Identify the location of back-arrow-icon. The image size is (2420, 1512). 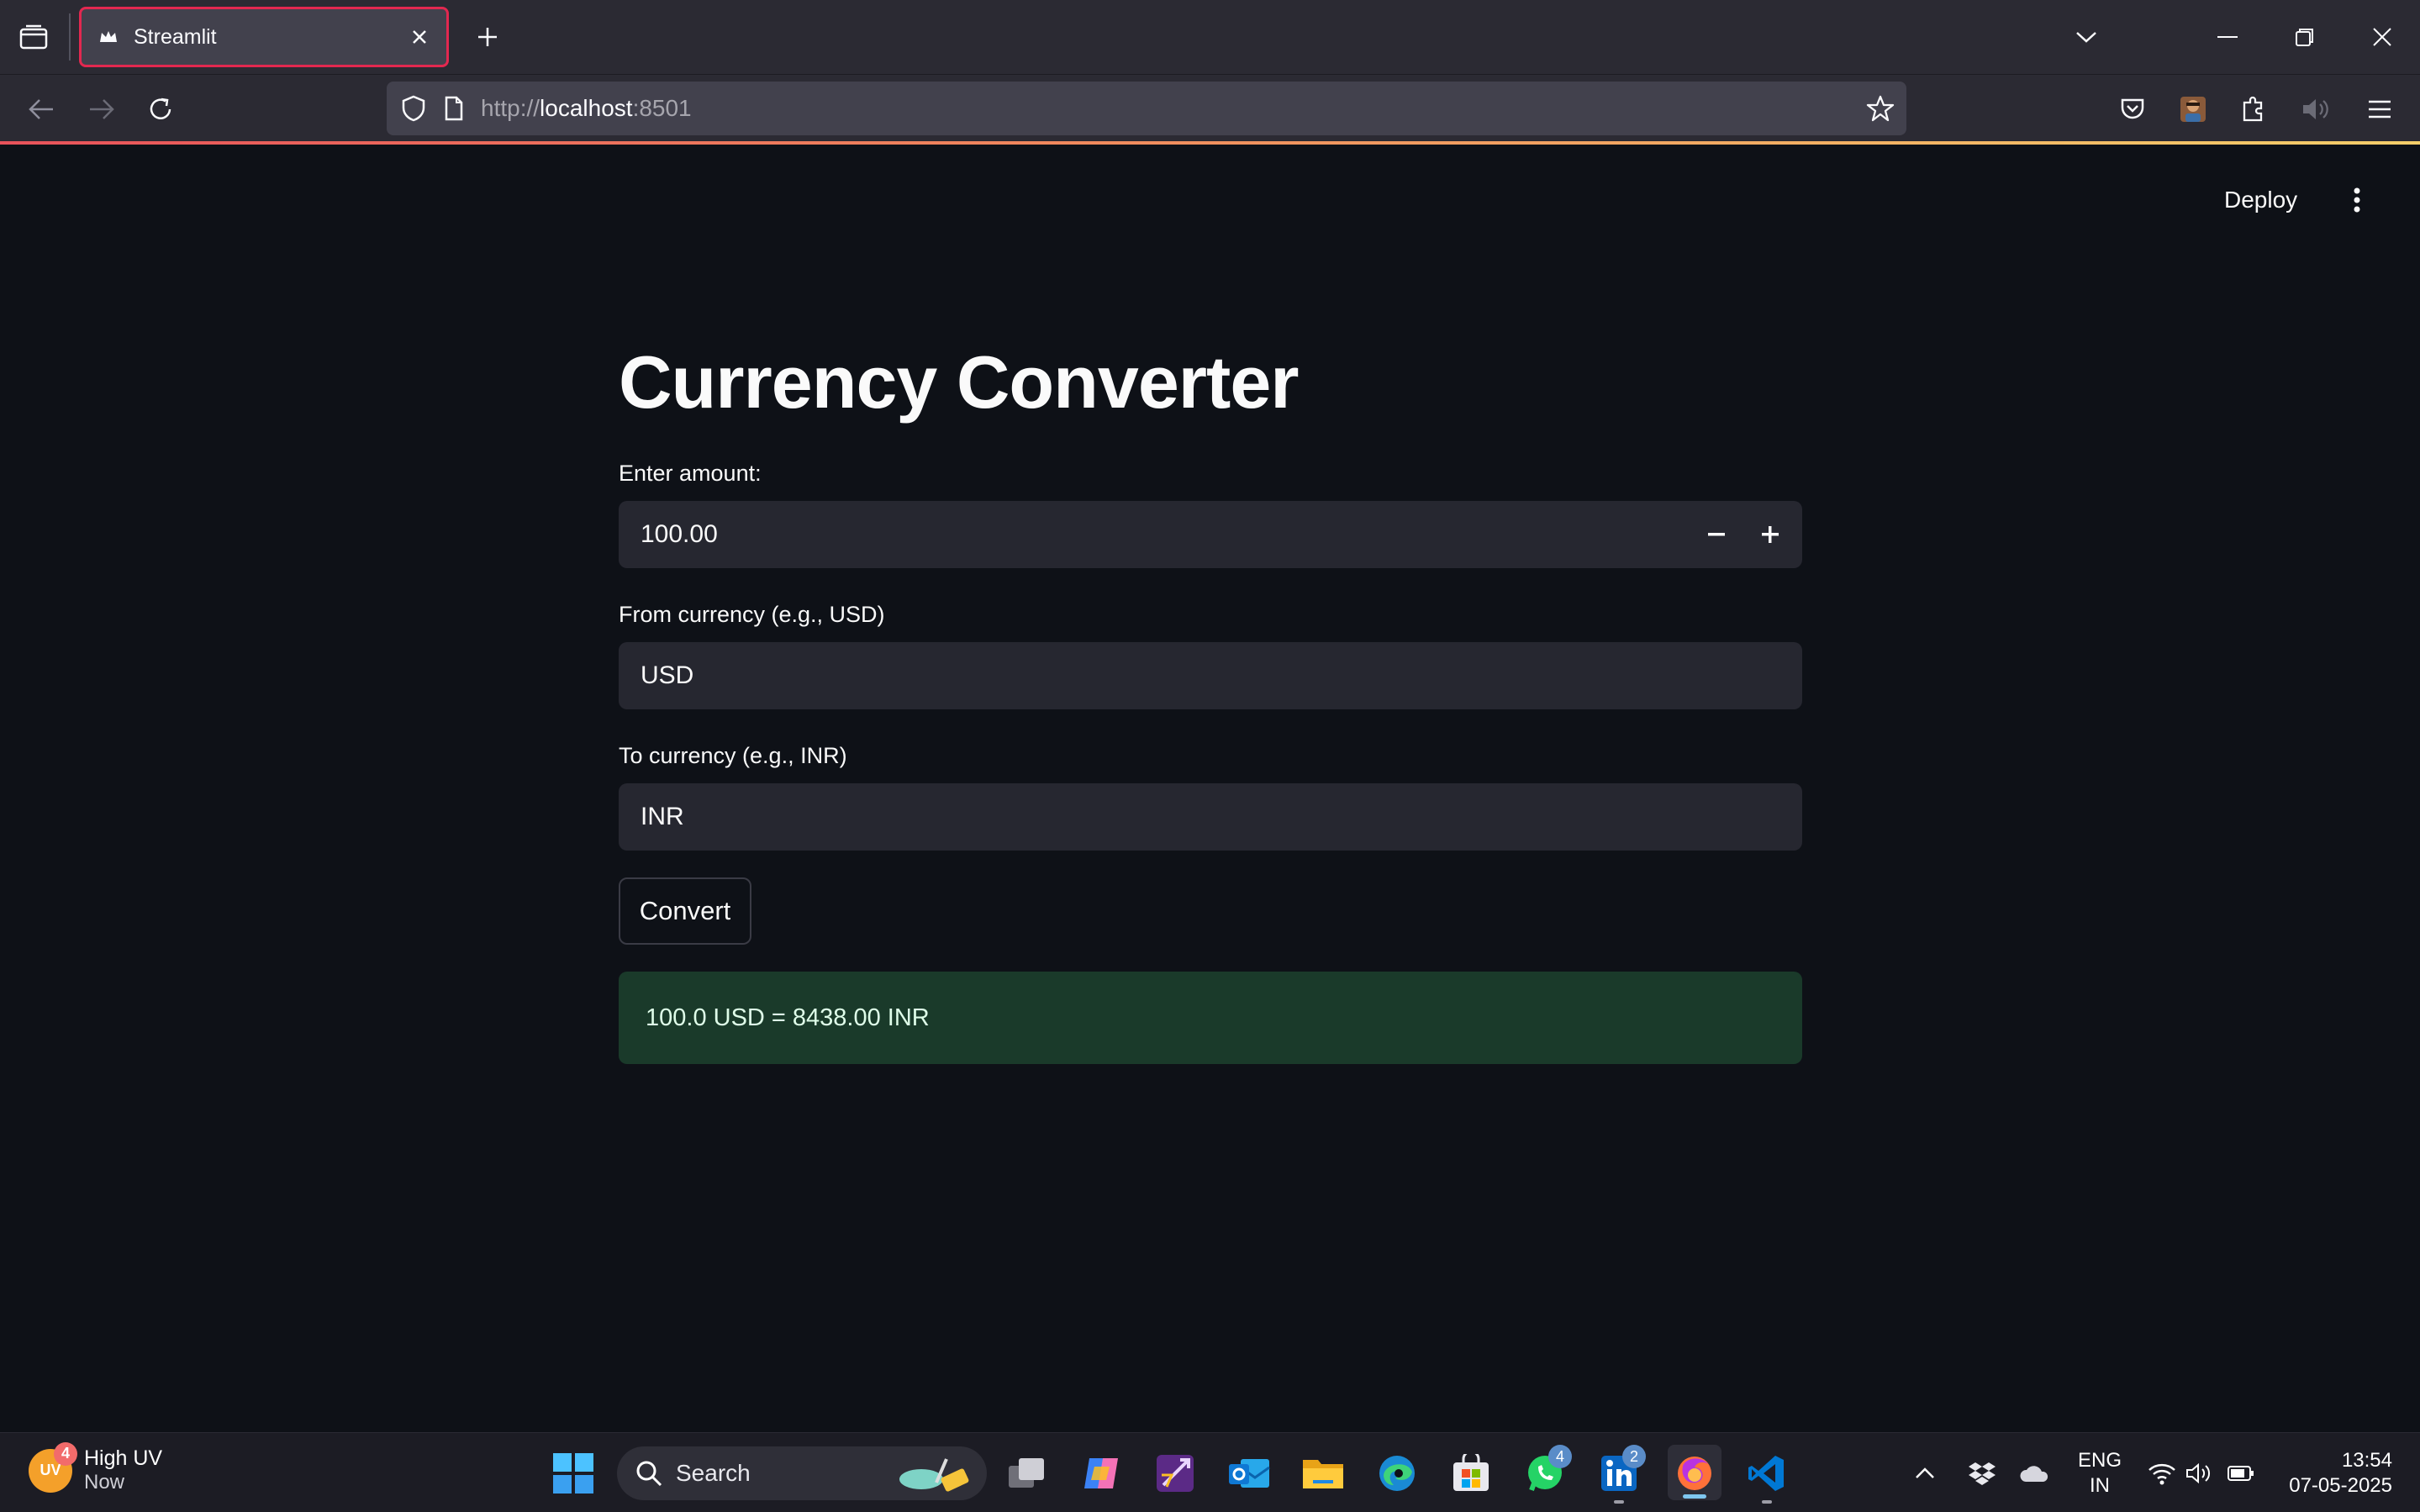
(41, 109).